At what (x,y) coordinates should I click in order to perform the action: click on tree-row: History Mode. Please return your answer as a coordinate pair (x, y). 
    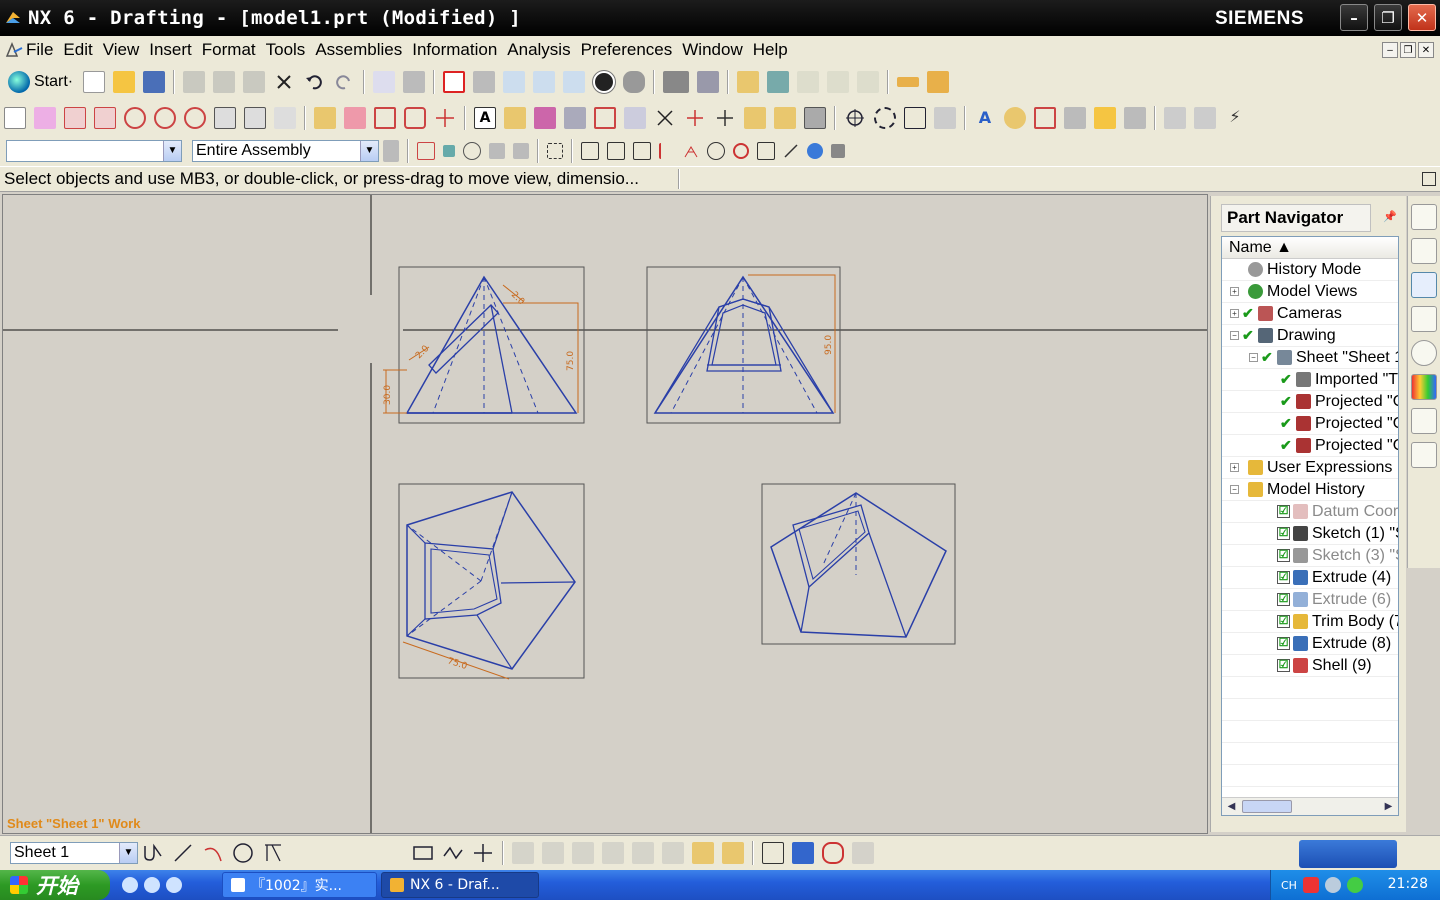
    Looking at the image, I should click on (1310, 270).